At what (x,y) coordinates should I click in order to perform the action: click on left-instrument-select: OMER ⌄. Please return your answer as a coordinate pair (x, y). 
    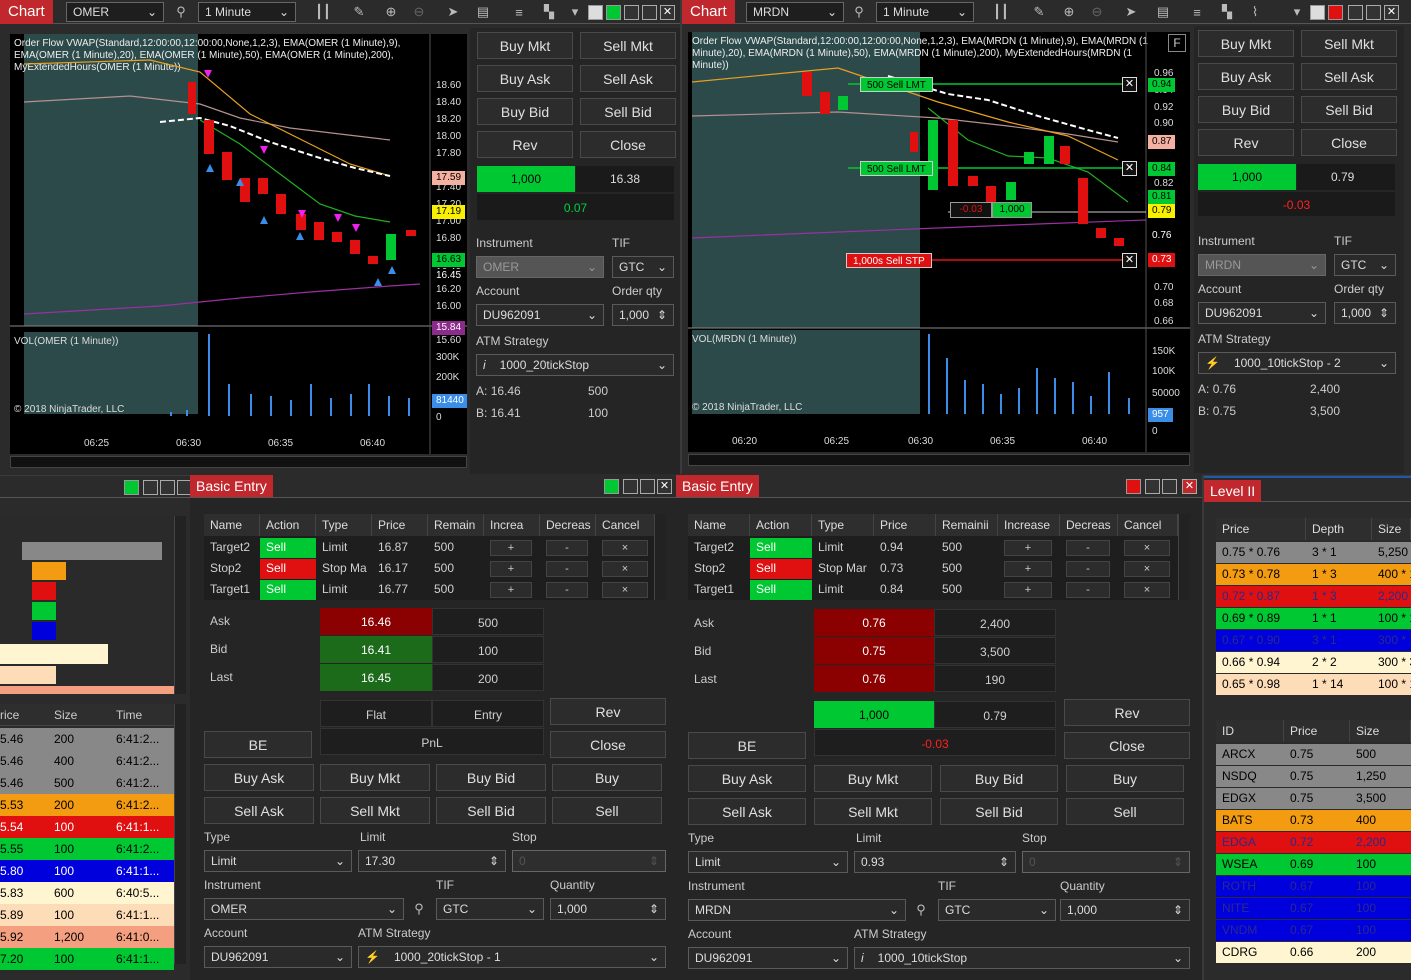
    Looking at the image, I should click on (115, 12).